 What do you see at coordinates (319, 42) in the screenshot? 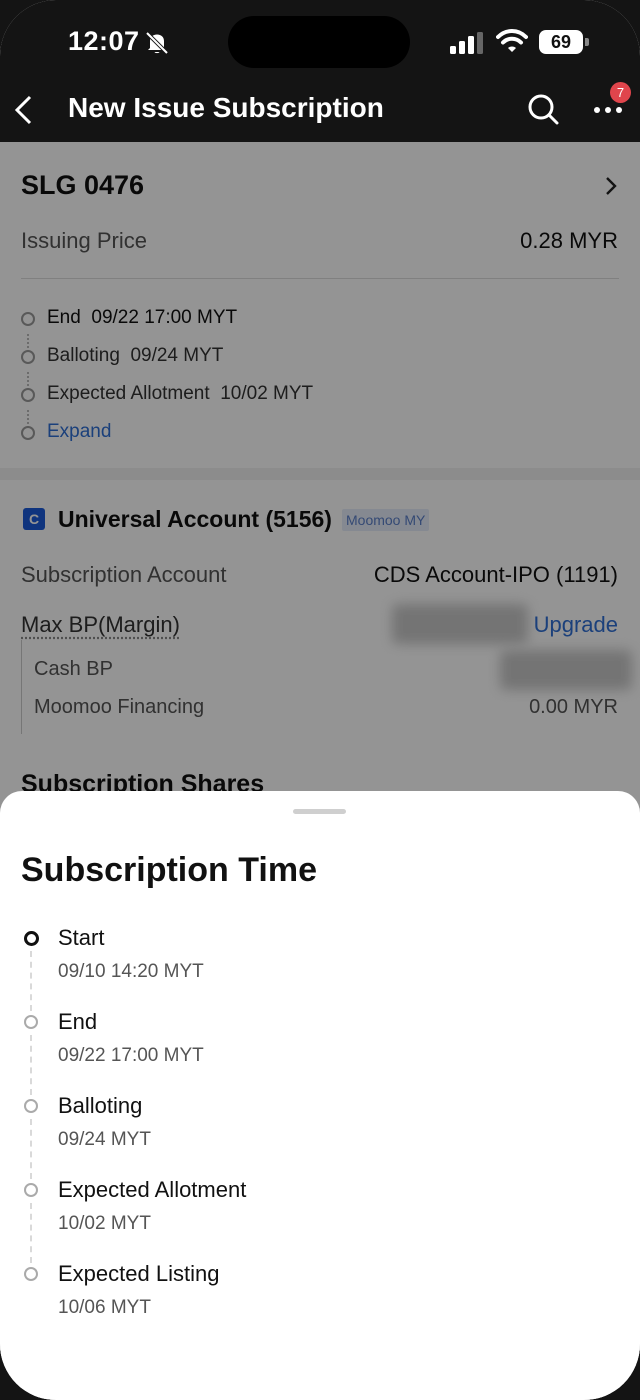
I see `dynamic-island` at bounding box center [319, 42].